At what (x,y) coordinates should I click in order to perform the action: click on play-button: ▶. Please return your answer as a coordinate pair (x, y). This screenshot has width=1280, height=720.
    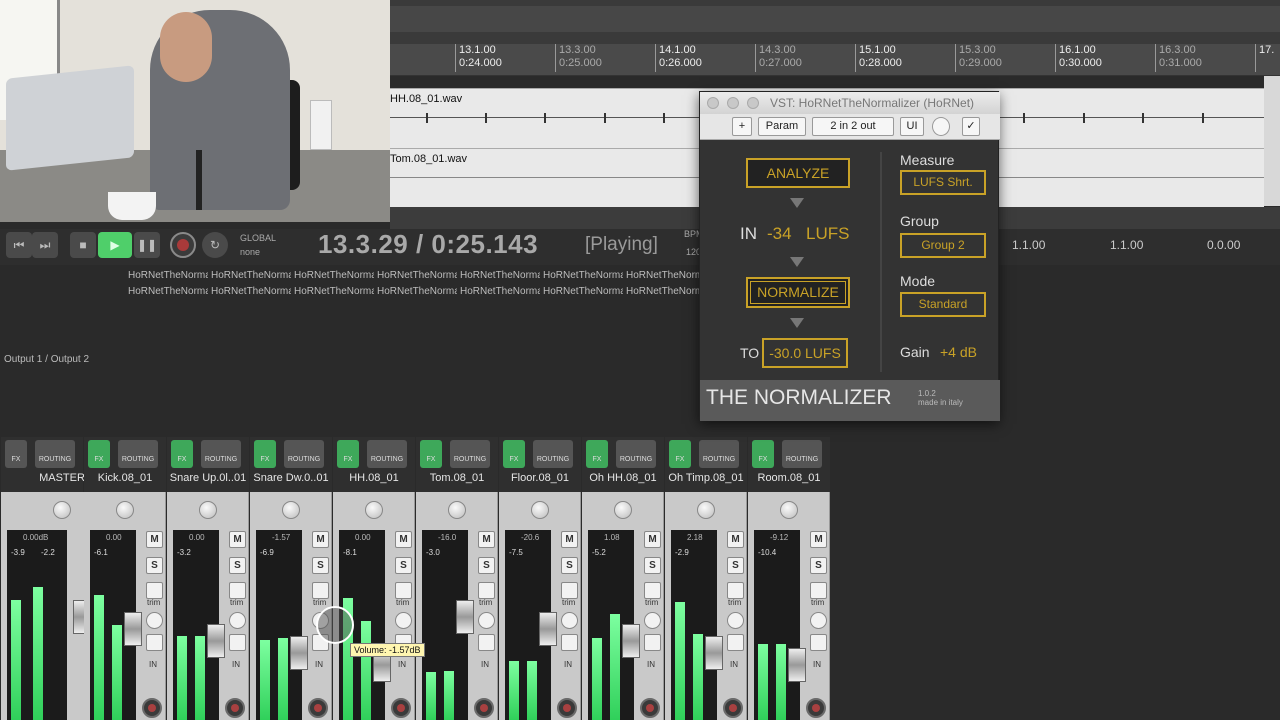
    Looking at the image, I should click on (115, 245).